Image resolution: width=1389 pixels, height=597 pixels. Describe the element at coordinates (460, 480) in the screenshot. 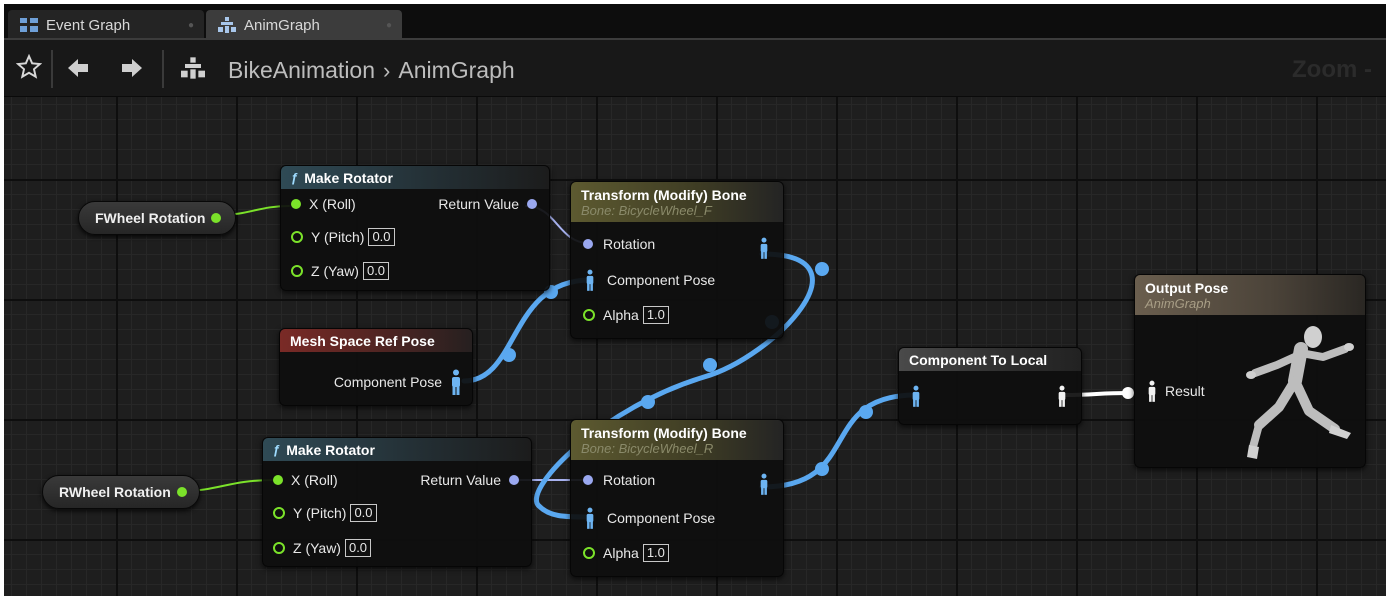

I see `pin-label: Return Value` at that location.